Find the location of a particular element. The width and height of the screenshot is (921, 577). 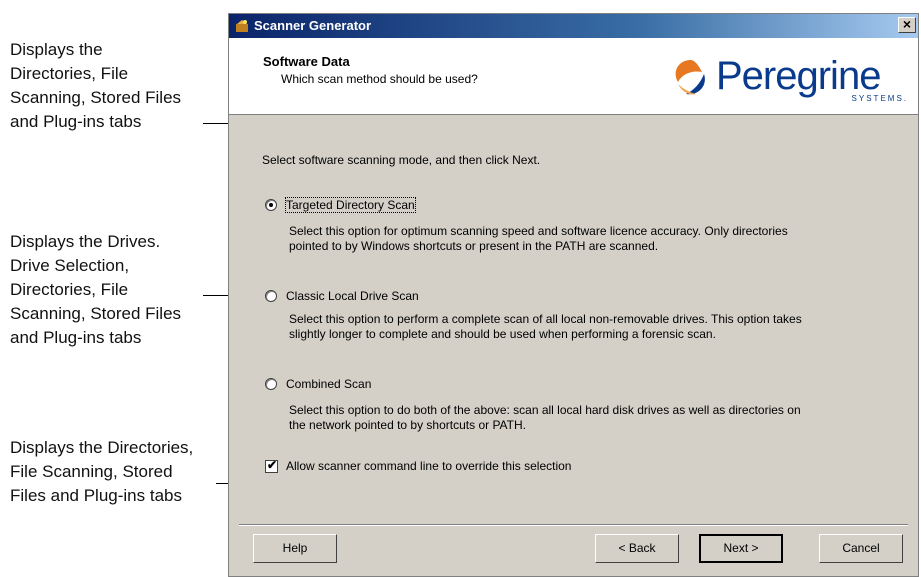

callout-line: Displays the Directories, is located at coordinates (102, 447).